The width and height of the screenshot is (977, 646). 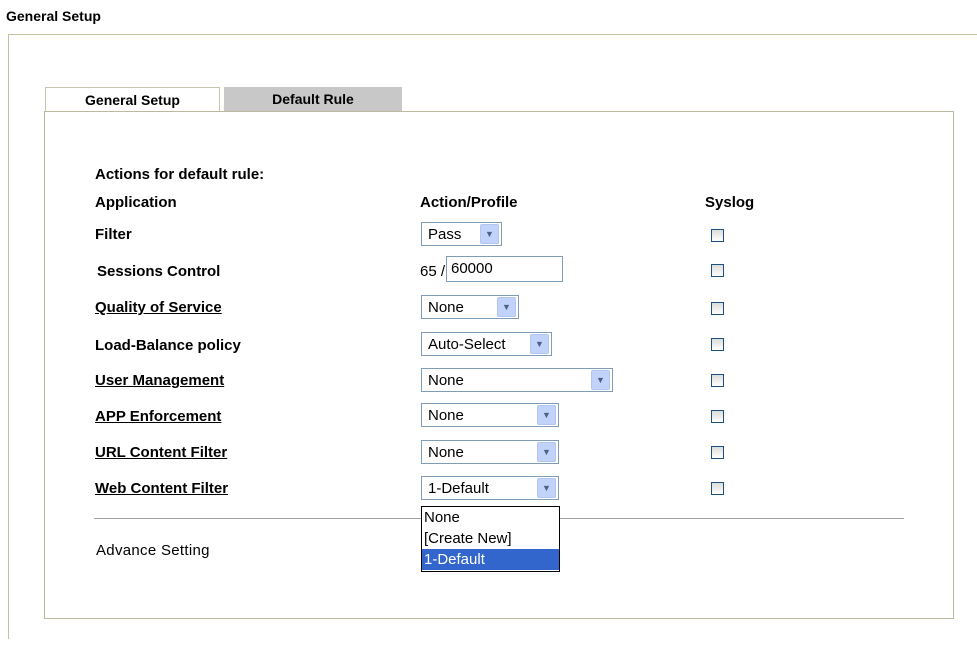 I want to click on qos-link: Quality of Service, so click(x=158, y=307).